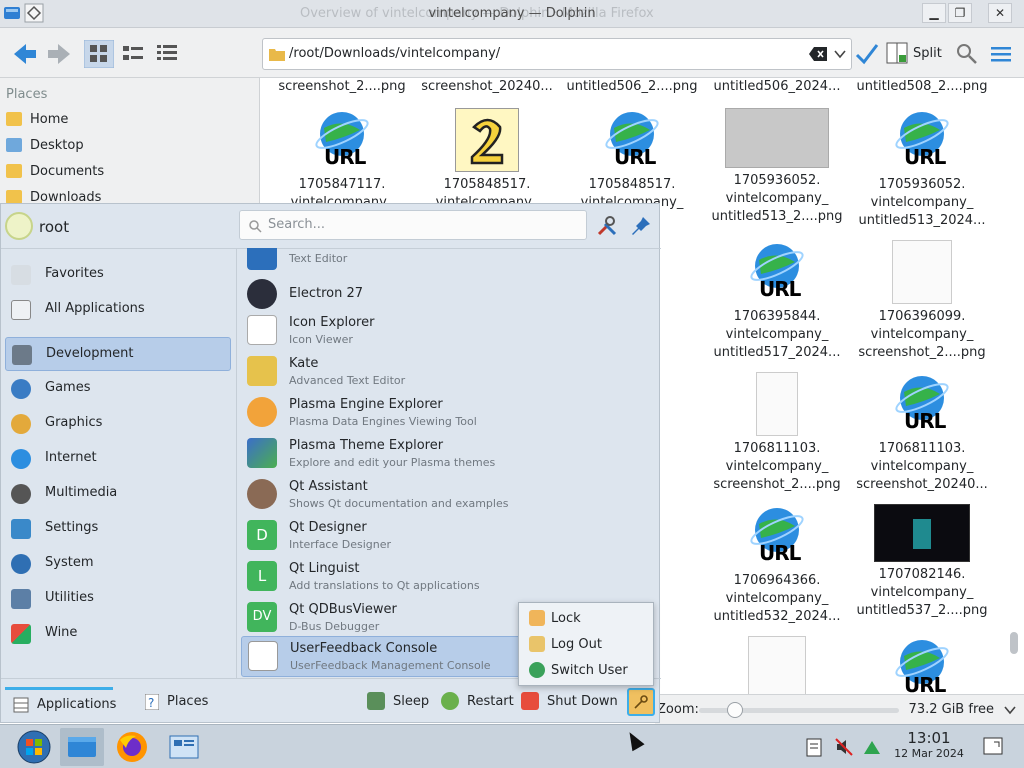 This screenshot has height=768, width=1024. I want to click on back-icon, so click(25, 54).